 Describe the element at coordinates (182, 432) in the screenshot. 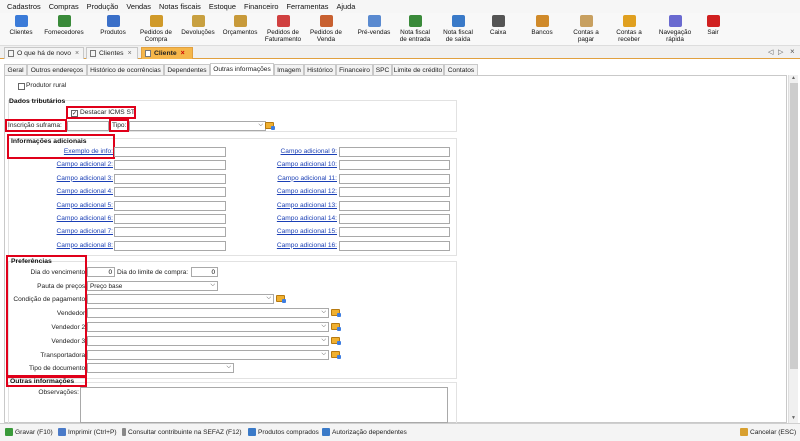

I see `consultar-sefaz-button: Consultar contribuinte na SEFAZ (F12)` at that location.